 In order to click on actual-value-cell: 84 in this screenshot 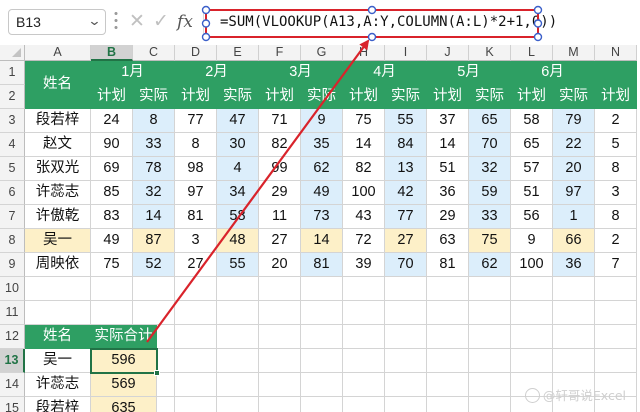, I will do `click(406, 145)`.